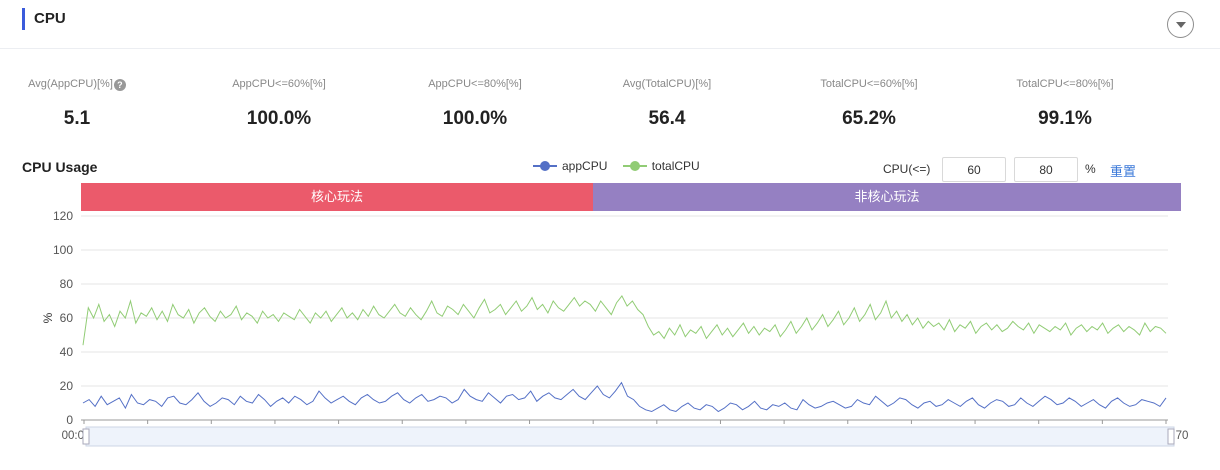 The image size is (1220, 470). What do you see at coordinates (1171, 436) in the screenshot?
I see `zoom-handle-right` at bounding box center [1171, 436].